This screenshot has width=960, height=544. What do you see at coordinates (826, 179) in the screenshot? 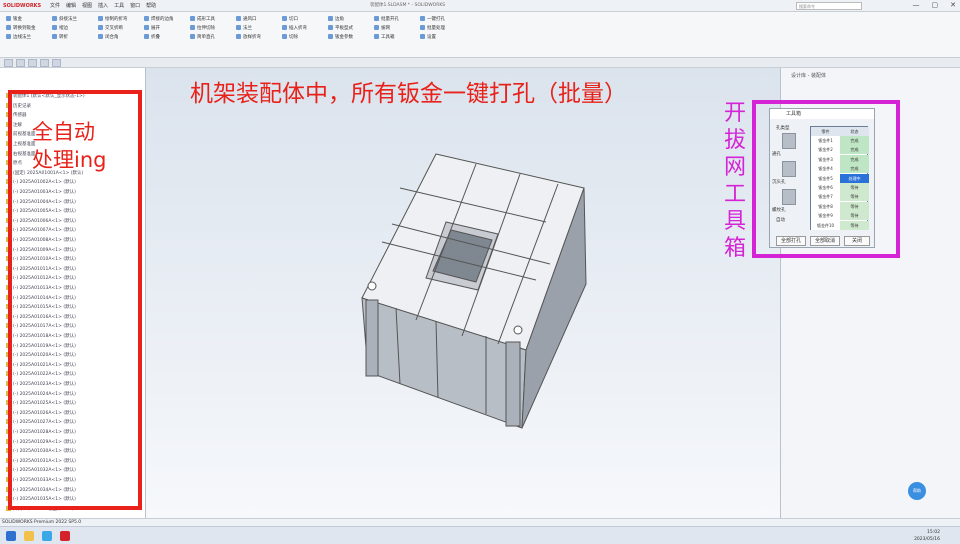
I see `toolbox-highlight-frame` at bounding box center [826, 179].